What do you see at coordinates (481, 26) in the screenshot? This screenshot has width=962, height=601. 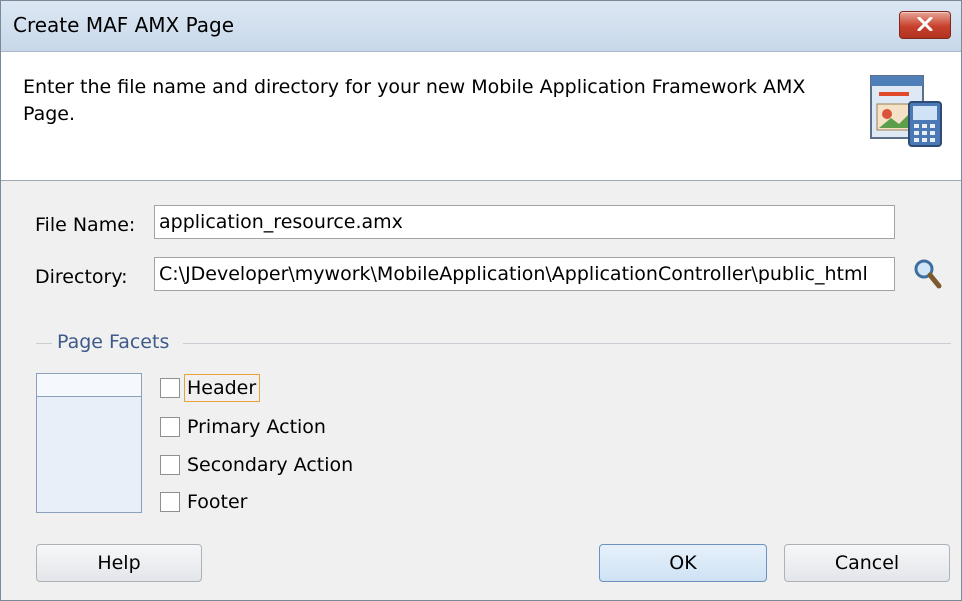 I see `title-bar: Create MAF AMX Page` at bounding box center [481, 26].